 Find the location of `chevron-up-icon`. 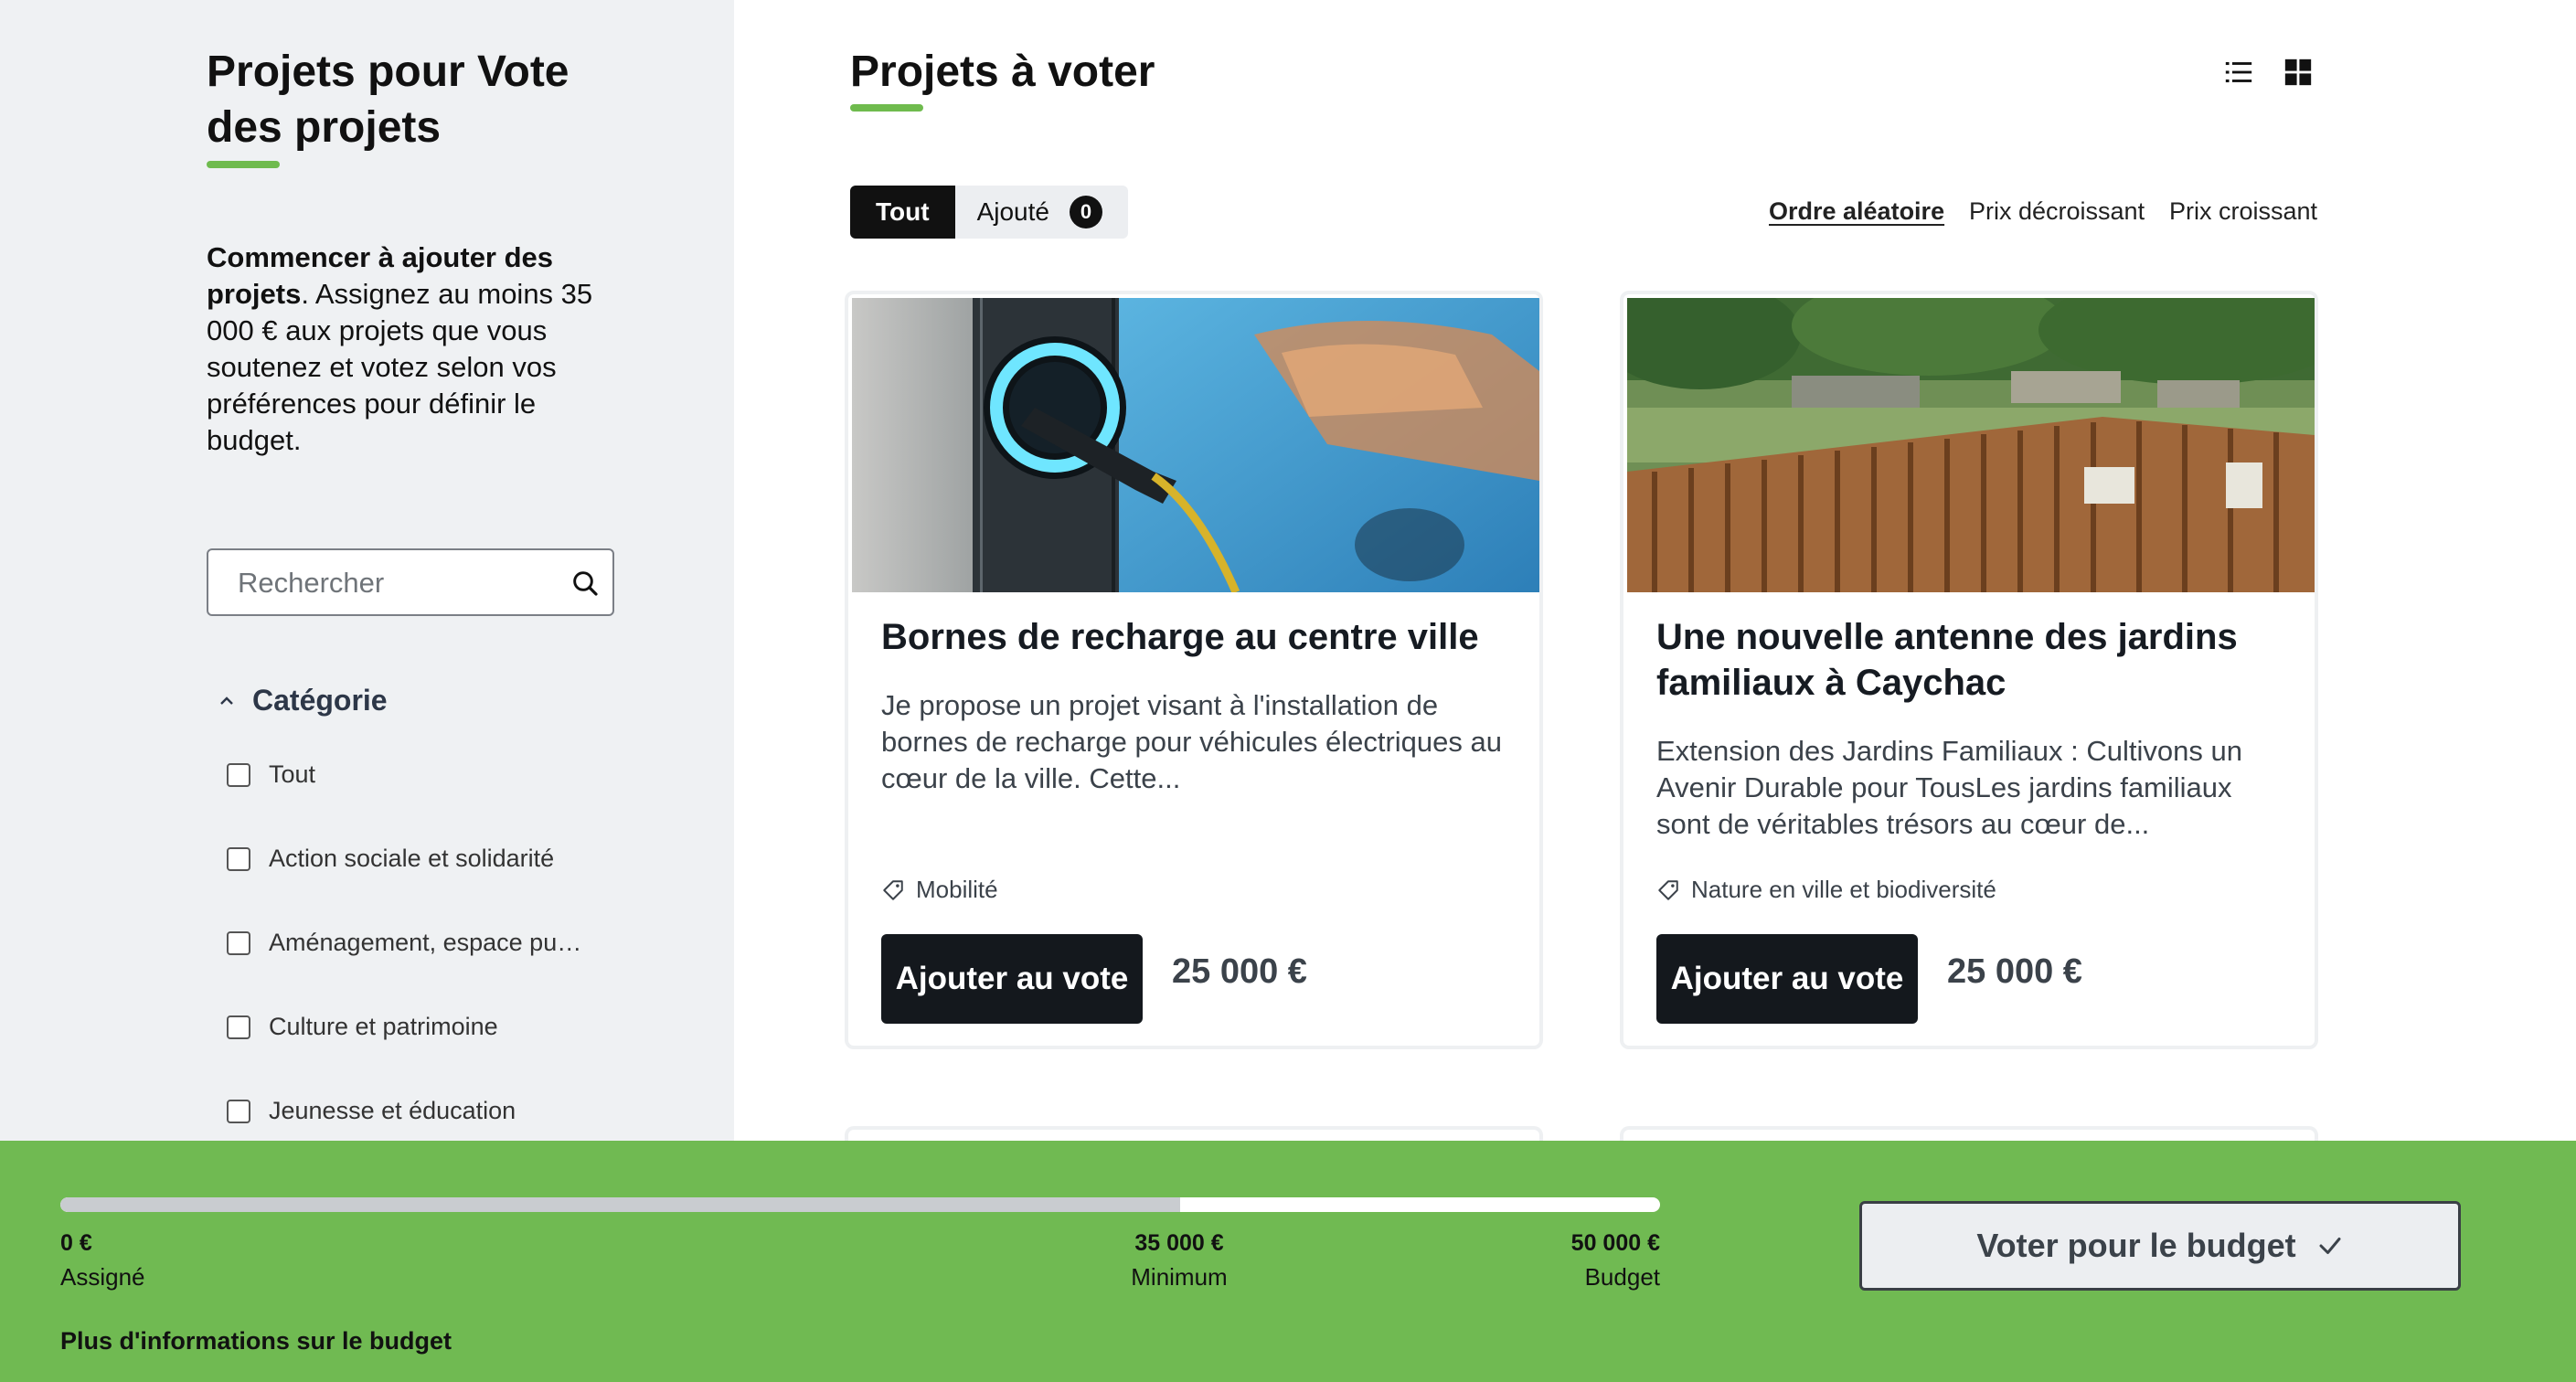

chevron-up-icon is located at coordinates (226, 700).